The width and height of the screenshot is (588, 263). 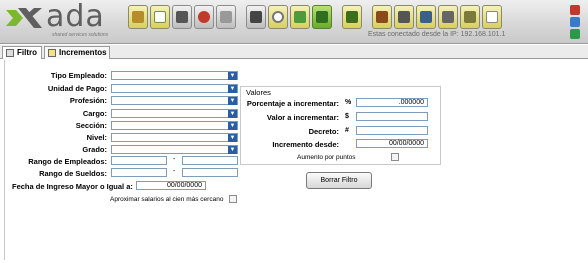 What do you see at coordinates (167, 199) in the screenshot?
I see `aproximar-label: Aproximar salarios al cien más cercano` at bounding box center [167, 199].